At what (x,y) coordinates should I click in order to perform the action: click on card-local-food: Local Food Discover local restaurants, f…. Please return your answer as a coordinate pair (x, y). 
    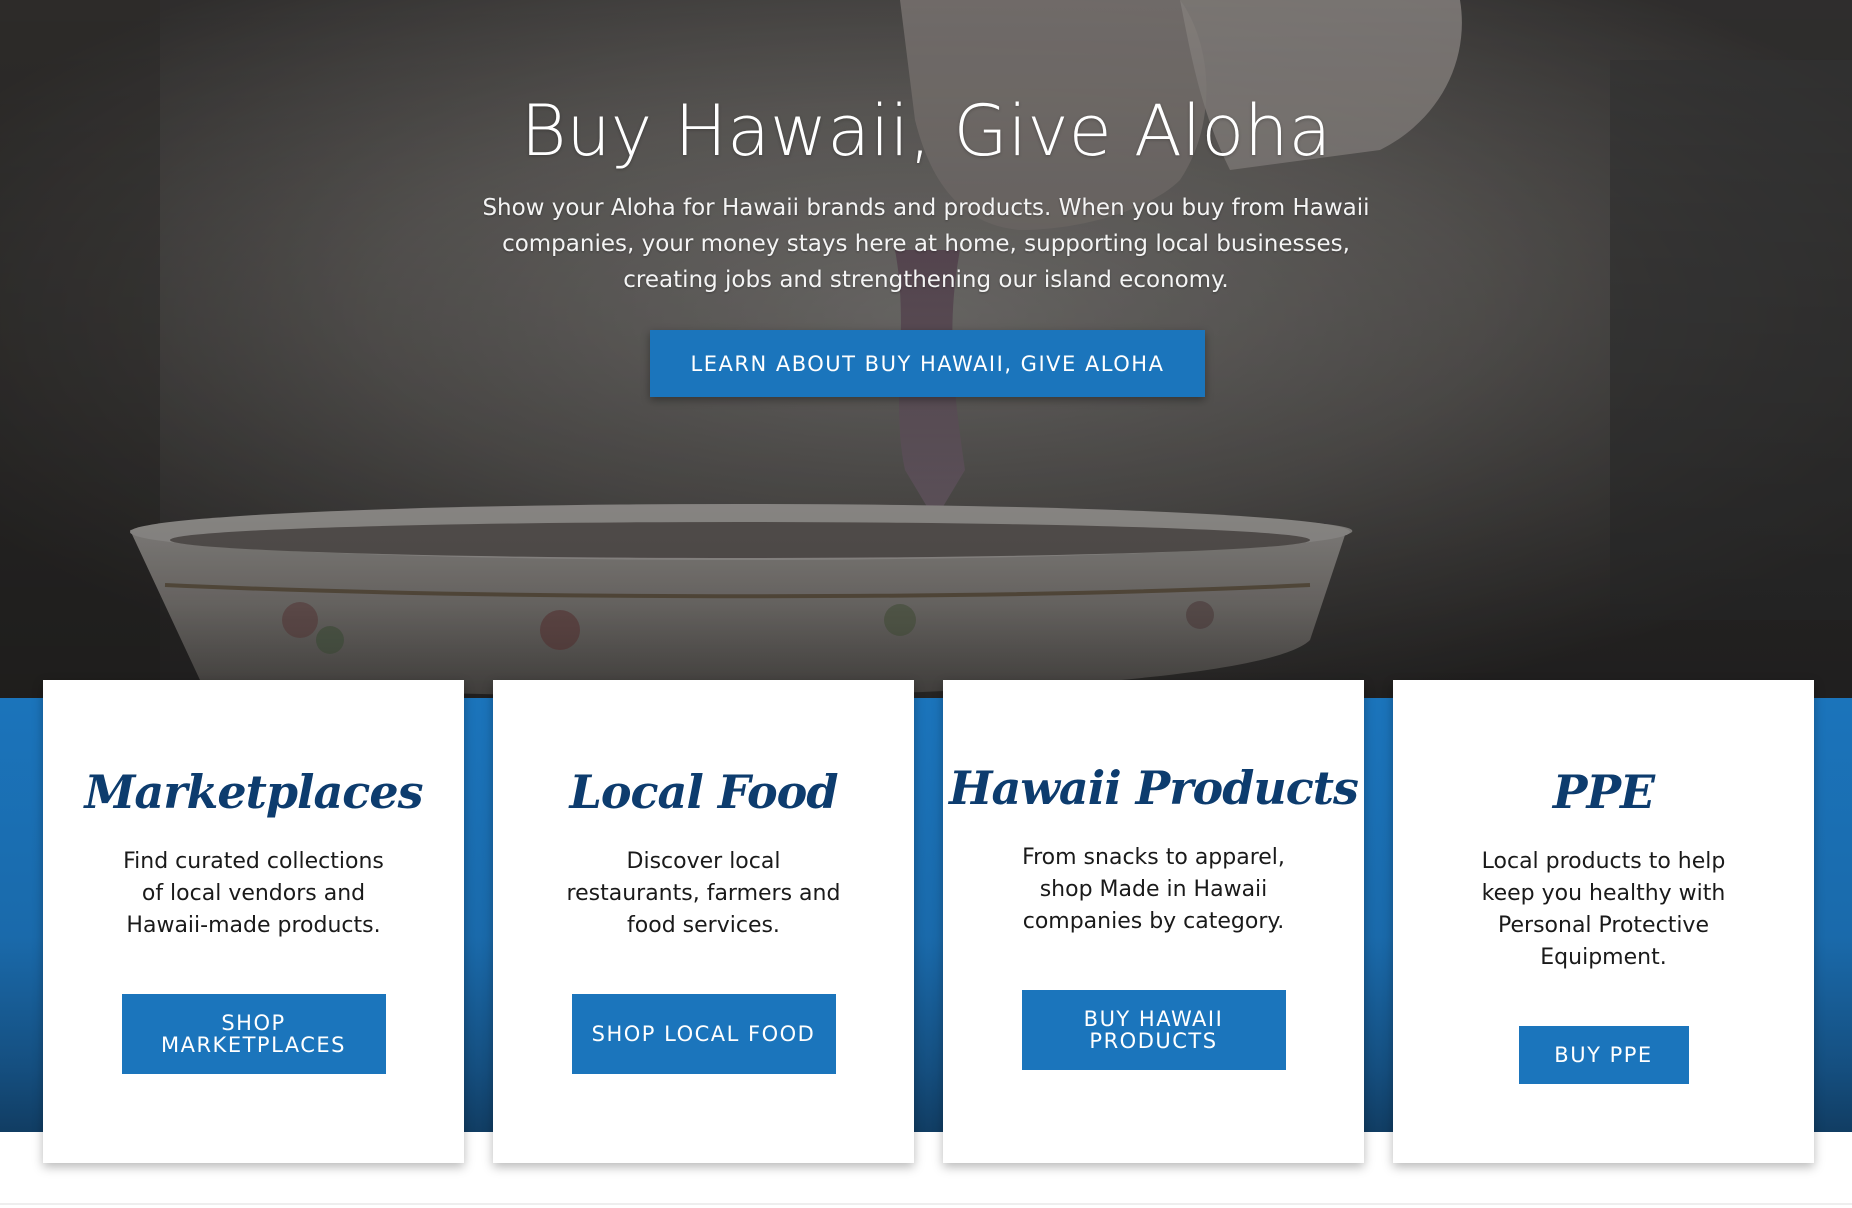
    Looking at the image, I should click on (703, 921).